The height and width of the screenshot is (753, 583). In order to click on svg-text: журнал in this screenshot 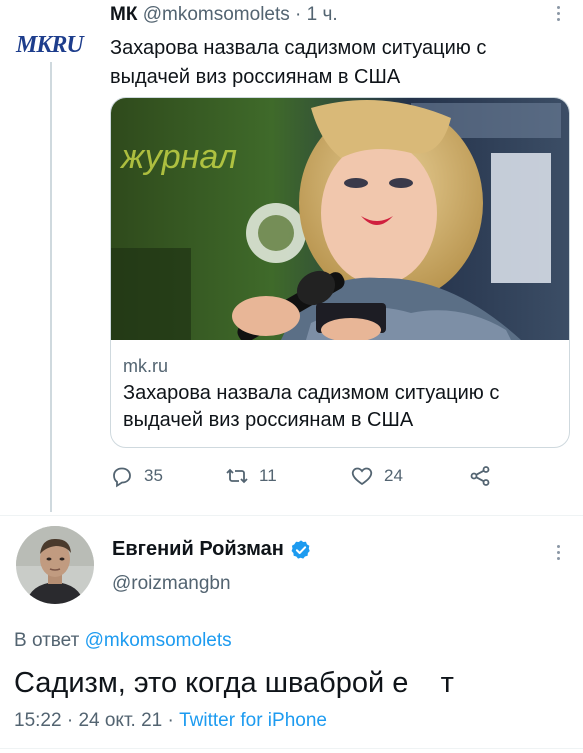, I will do `click(178, 157)`.